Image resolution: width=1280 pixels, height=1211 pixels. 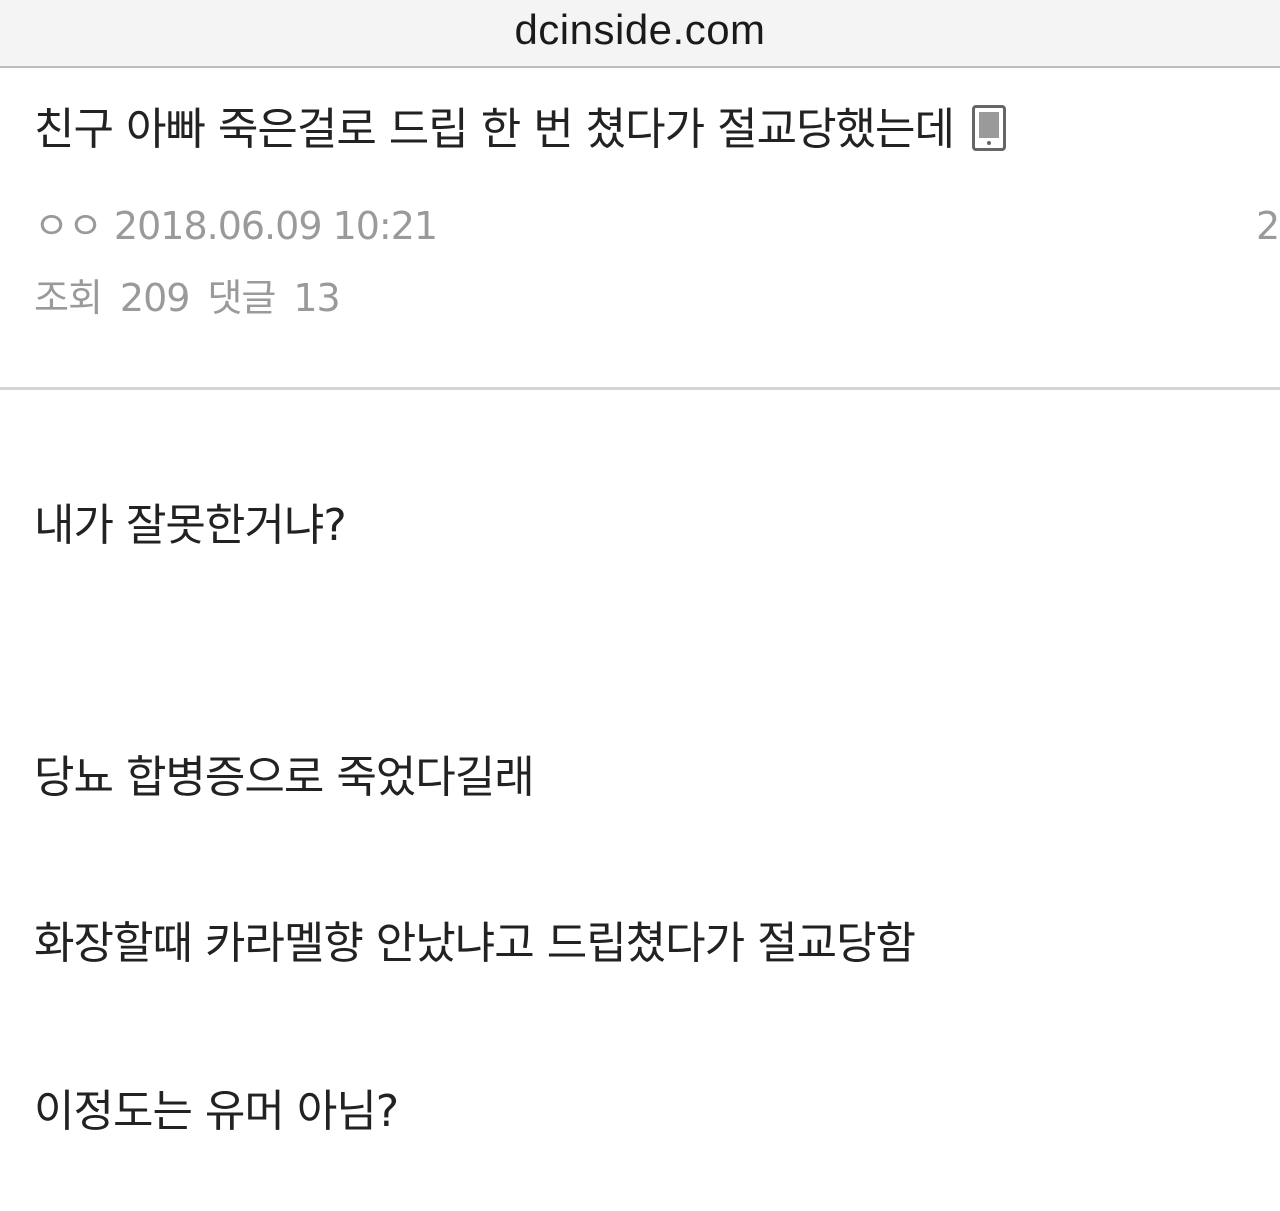 What do you see at coordinates (640, 388) in the screenshot?
I see `header-divider` at bounding box center [640, 388].